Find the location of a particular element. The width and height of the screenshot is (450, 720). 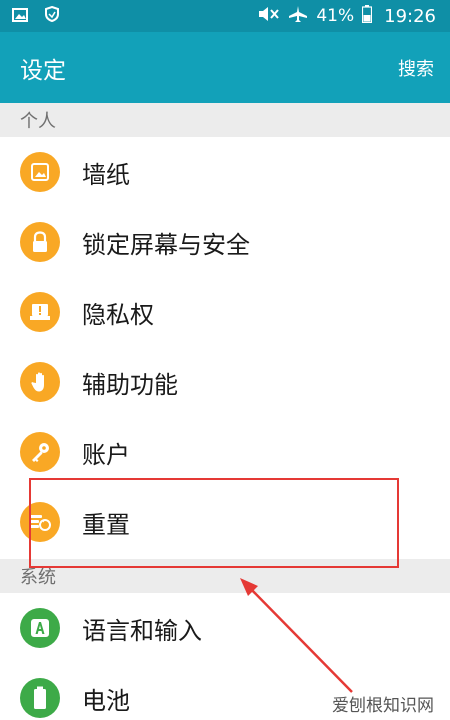

battery-percent: 41% is located at coordinates (335, 16).